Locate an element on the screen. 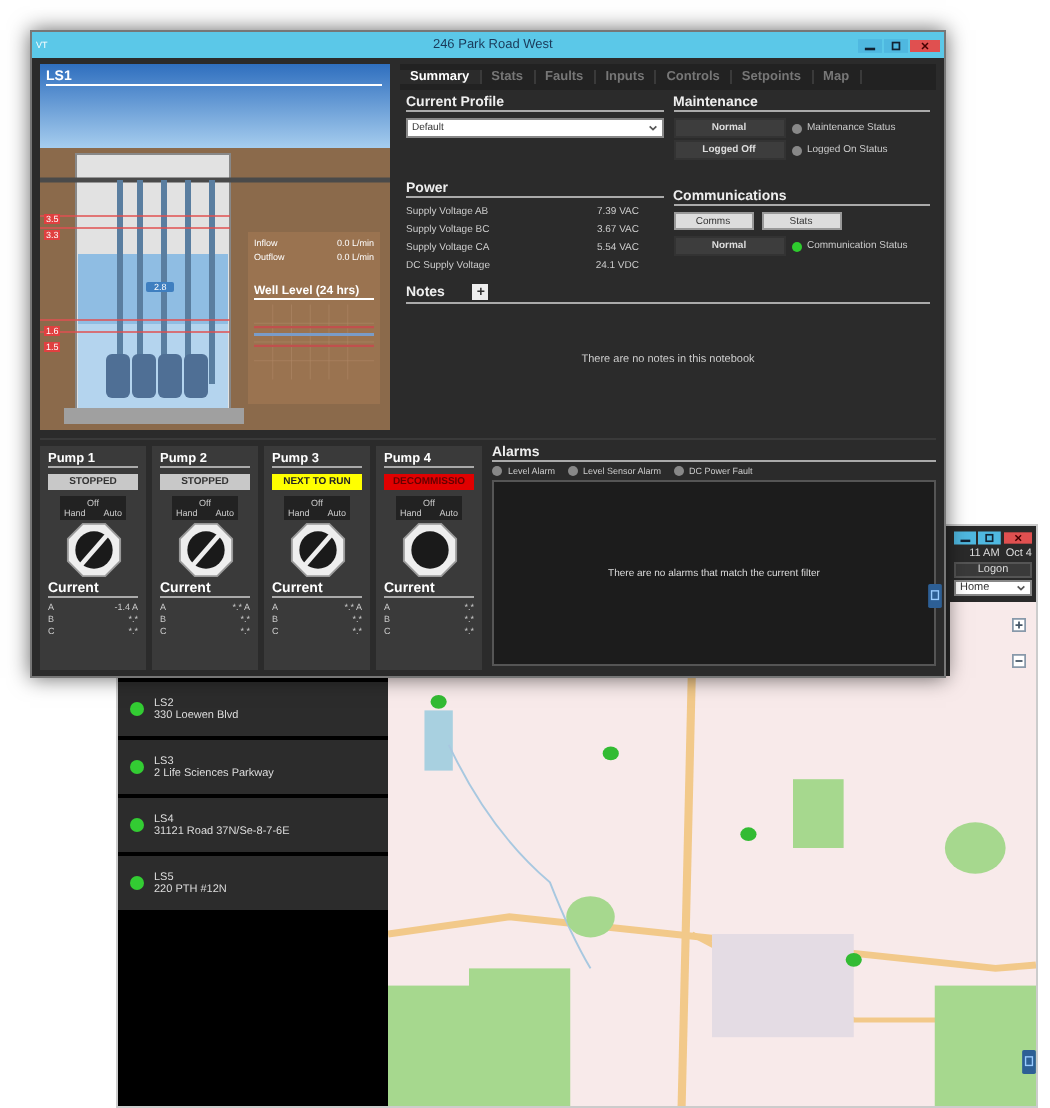 The width and height of the screenshot is (1050, 1108). zoom-in-icon is located at coordinates (1019, 625).